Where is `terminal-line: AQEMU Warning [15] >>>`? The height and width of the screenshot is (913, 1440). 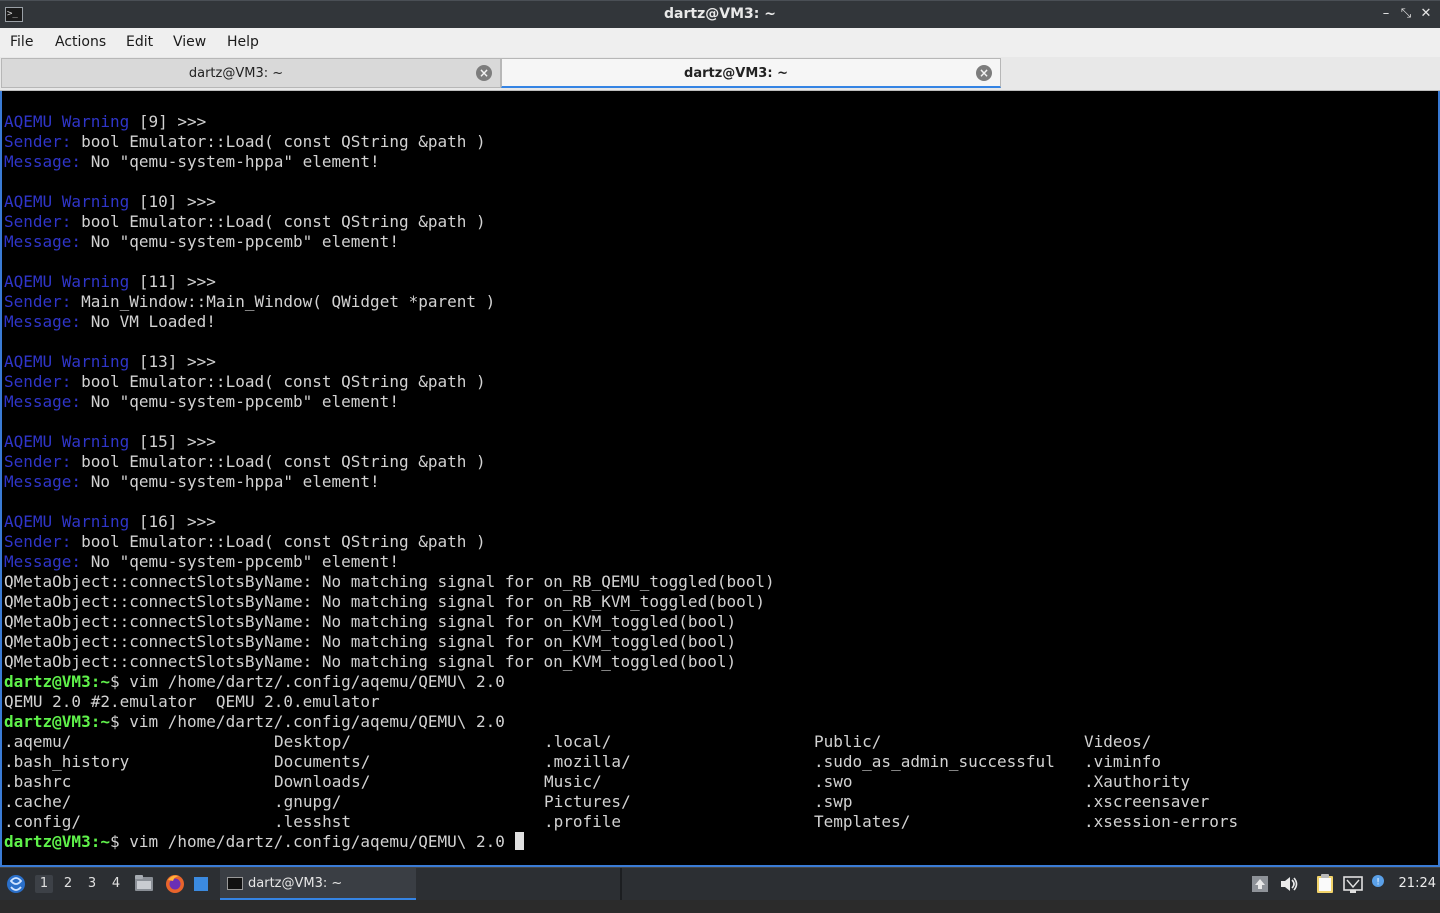 terminal-line: AQEMU Warning [15] >>> is located at coordinates (110, 442).